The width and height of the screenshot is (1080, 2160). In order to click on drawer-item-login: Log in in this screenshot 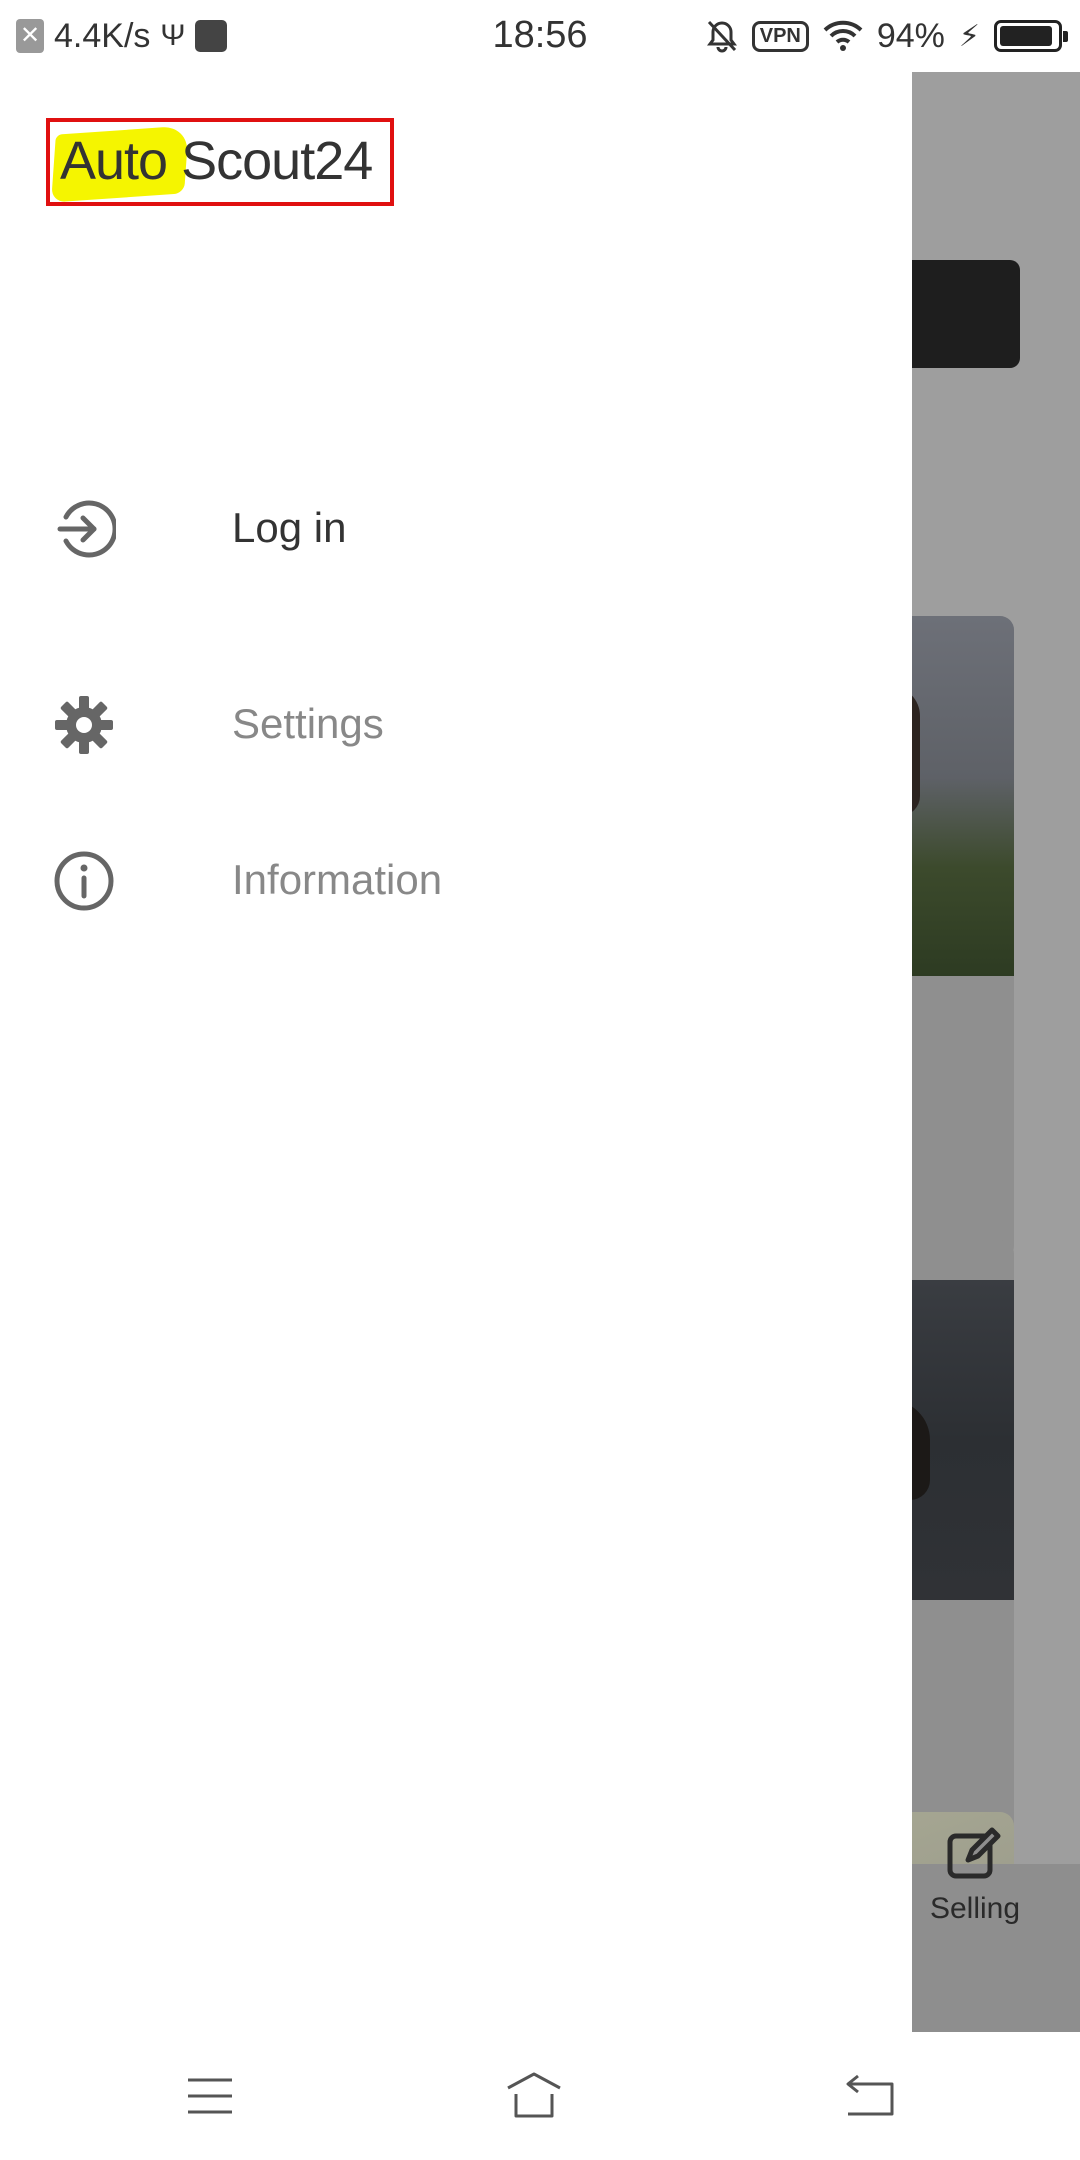, I will do `click(456, 529)`.